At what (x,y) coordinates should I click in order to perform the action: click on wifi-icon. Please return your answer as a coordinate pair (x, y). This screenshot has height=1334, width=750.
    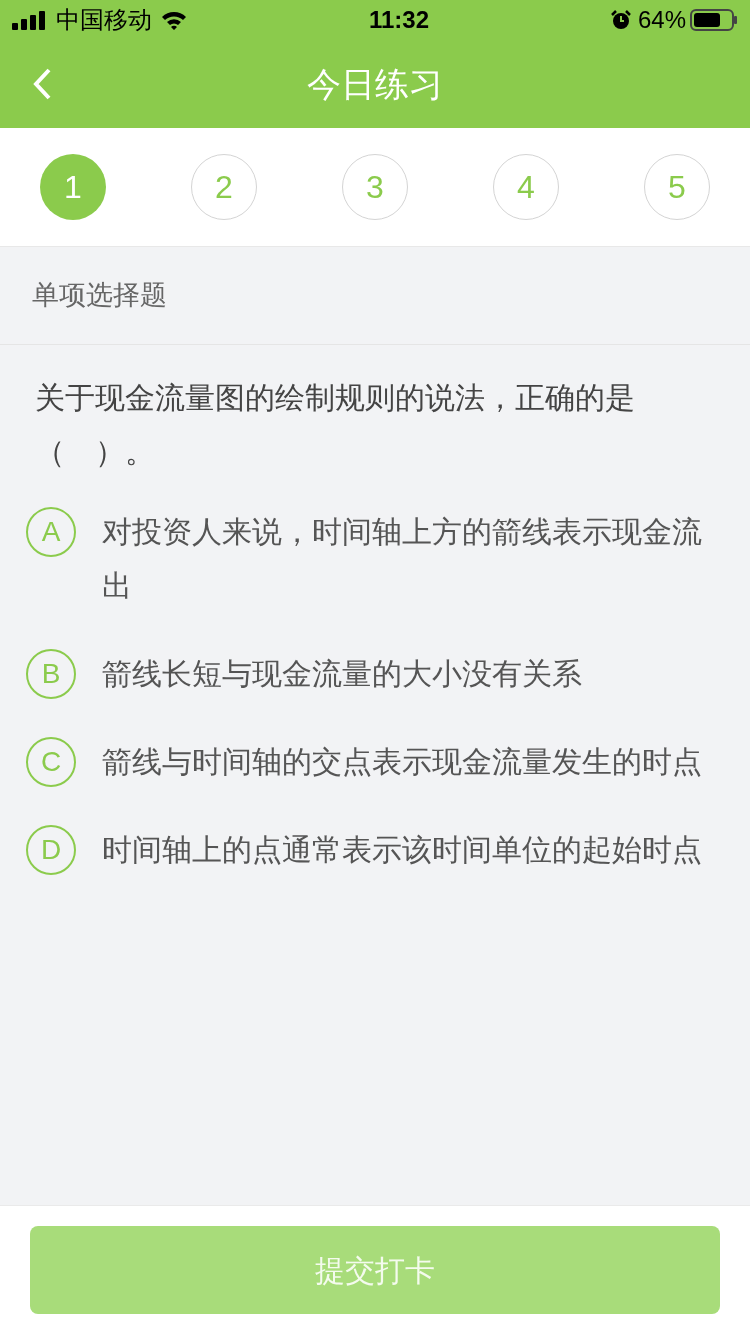
    Looking at the image, I should click on (174, 20).